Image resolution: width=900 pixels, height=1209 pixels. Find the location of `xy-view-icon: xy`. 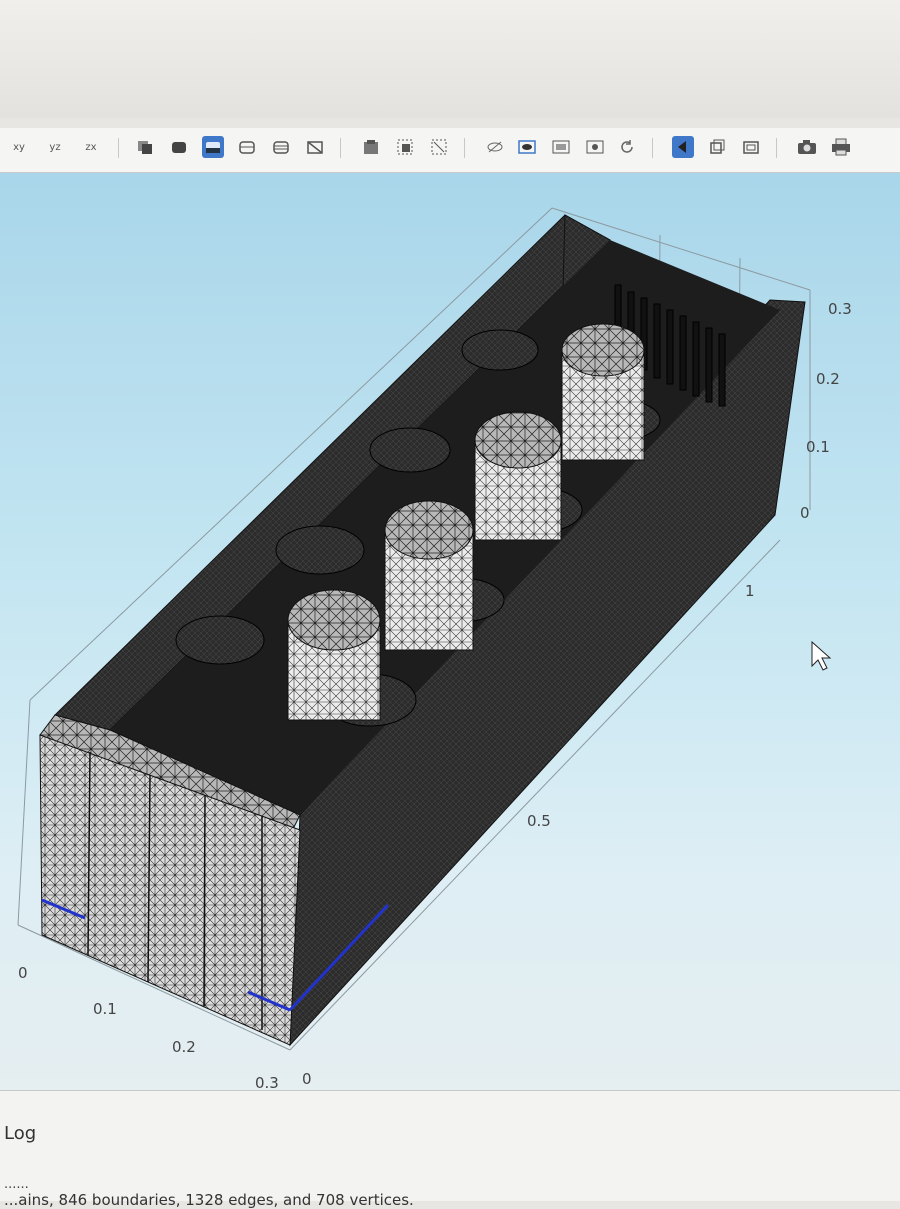

xy-view-icon: xy is located at coordinates (19, 147).